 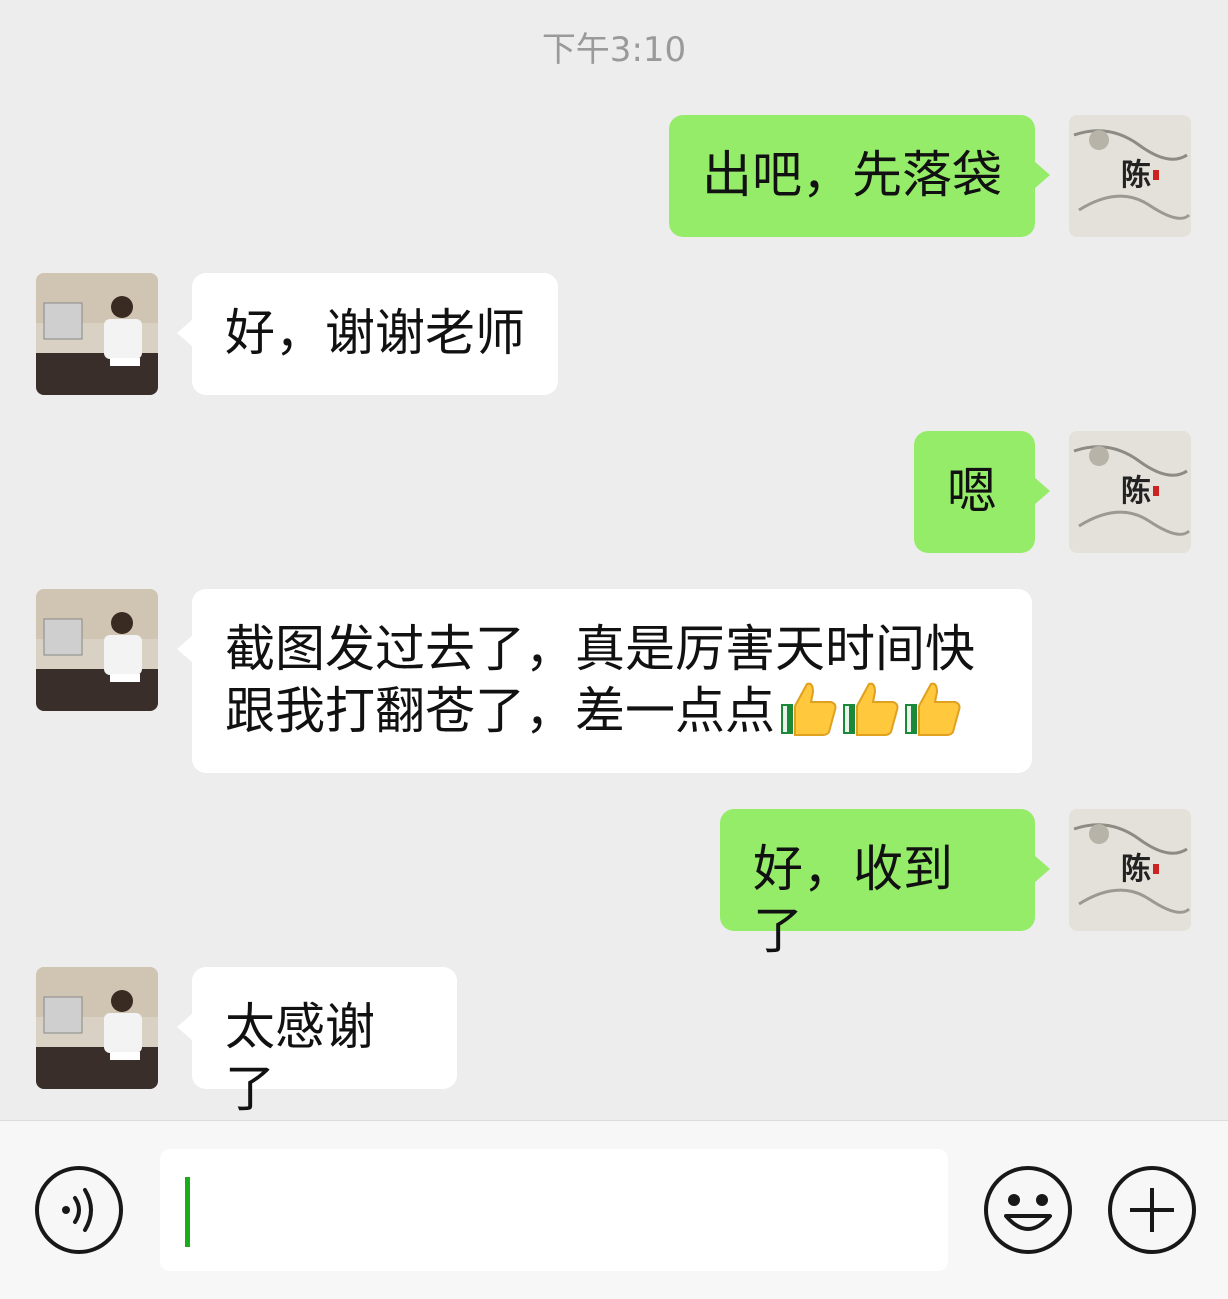 What do you see at coordinates (554, 1210) in the screenshot?
I see `message-input` at bounding box center [554, 1210].